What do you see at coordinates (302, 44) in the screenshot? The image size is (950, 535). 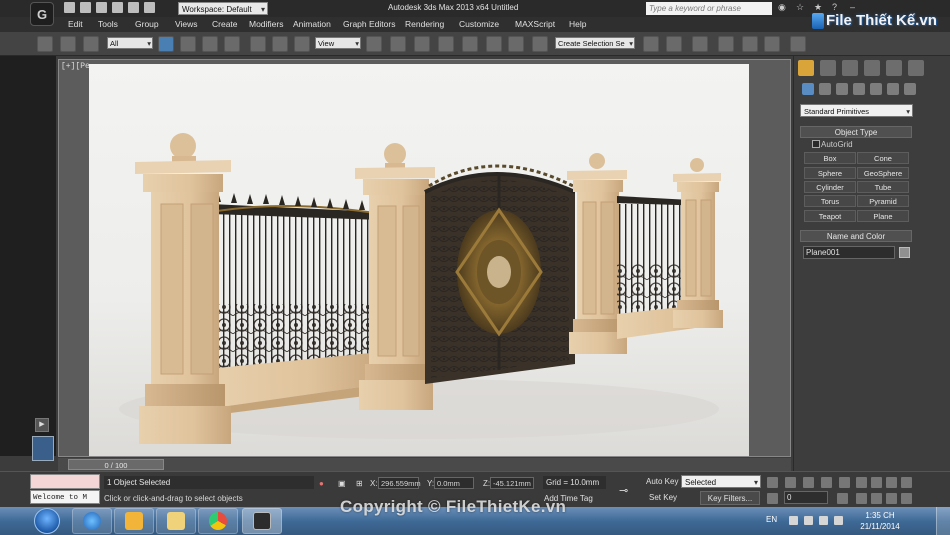 I see `scale-icon` at bounding box center [302, 44].